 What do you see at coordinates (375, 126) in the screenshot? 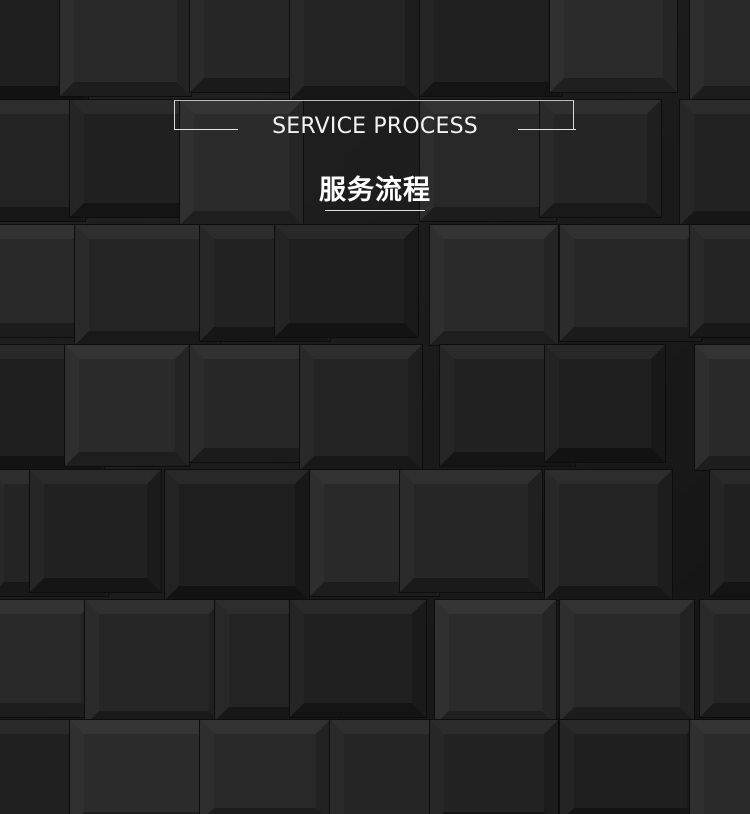
I see `section-title-english: SERVICE PROCESS` at bounding box center [375, 126].